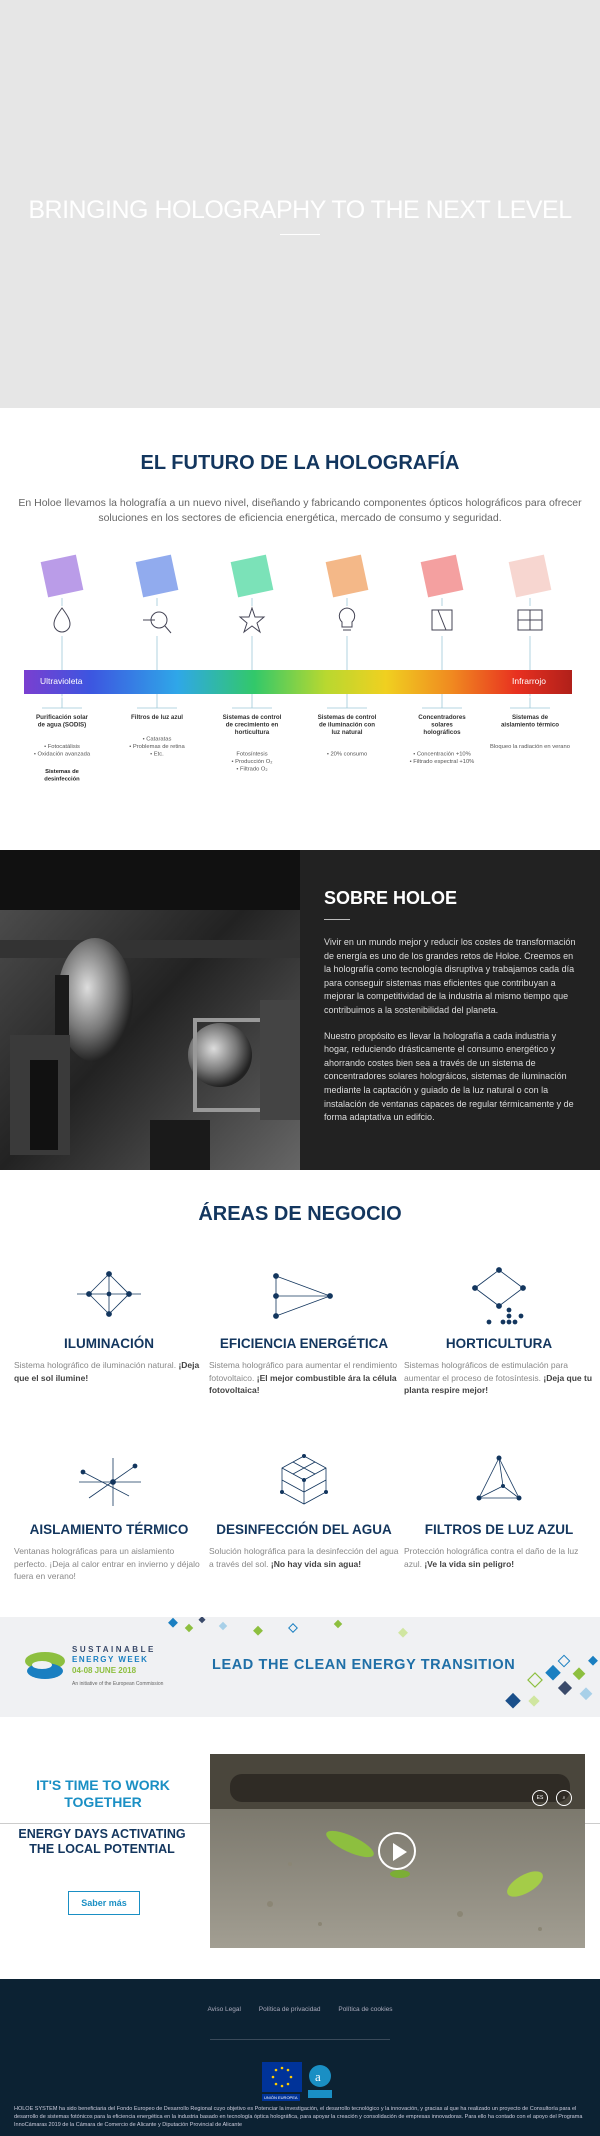 Image resolution: width=600 pixels, height=2136 pixels. I want to click on spectrum-left-label: Ultravioleta, so click(61, 681).